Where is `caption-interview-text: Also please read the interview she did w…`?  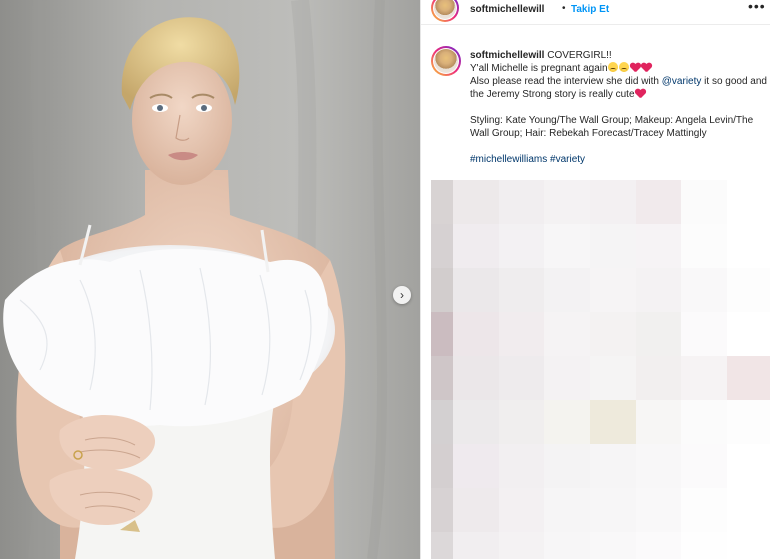 caption-interview-text: Also please read the interview she did w… is located at coordinates (566, 81).